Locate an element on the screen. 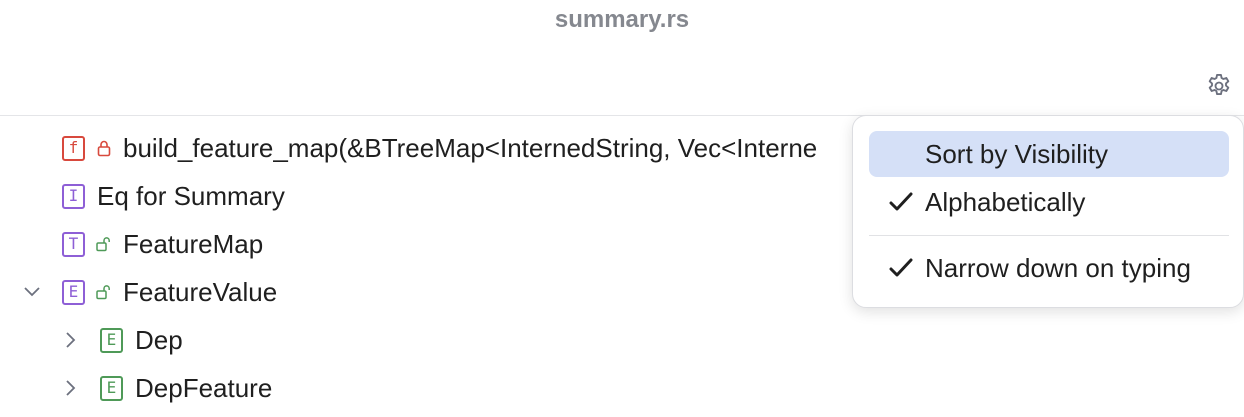 The height and width of the screenshot is (417, 1244). impl-icon: I is located at coordinates (73, 196).